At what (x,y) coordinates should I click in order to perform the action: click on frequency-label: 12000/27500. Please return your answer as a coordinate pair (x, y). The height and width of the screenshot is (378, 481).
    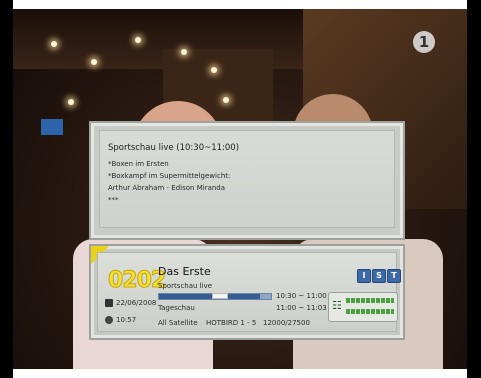
    Looking at the image, I should click on (286, 323).